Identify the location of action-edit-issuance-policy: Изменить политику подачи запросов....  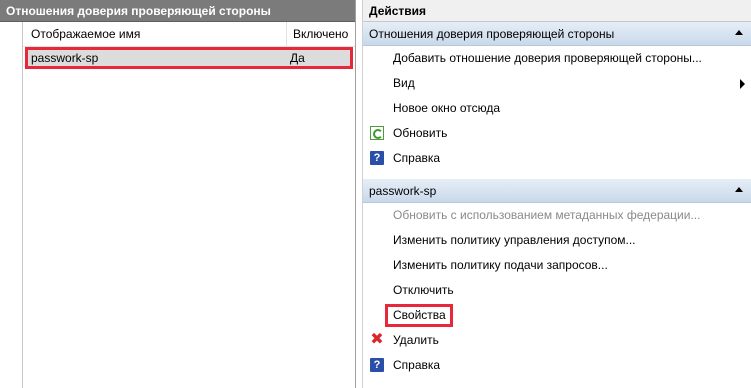
(557, 265).